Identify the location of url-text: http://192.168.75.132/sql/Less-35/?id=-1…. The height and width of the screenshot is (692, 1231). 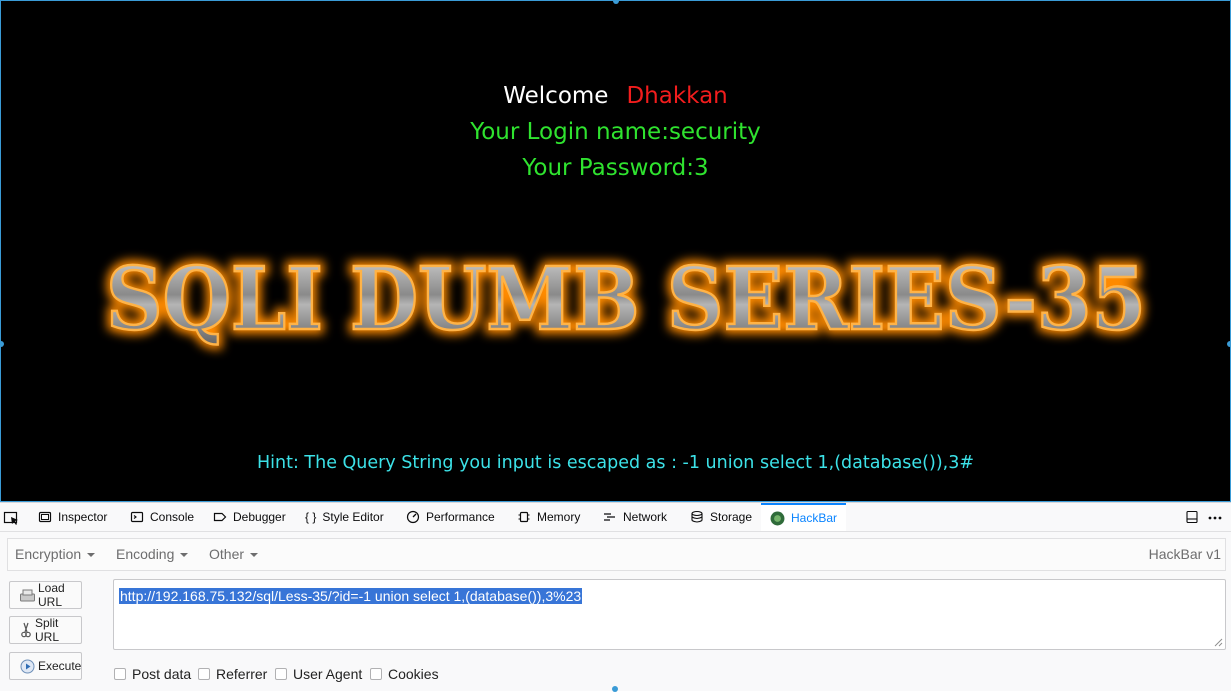
(351, 596).